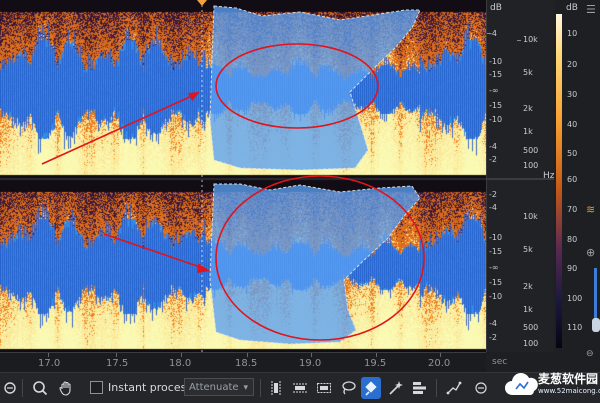  What do you see at coordinates (214, 387) in the screenshot?
I see `process-mode-value: Attenuate` at bounding box center [214, 387].